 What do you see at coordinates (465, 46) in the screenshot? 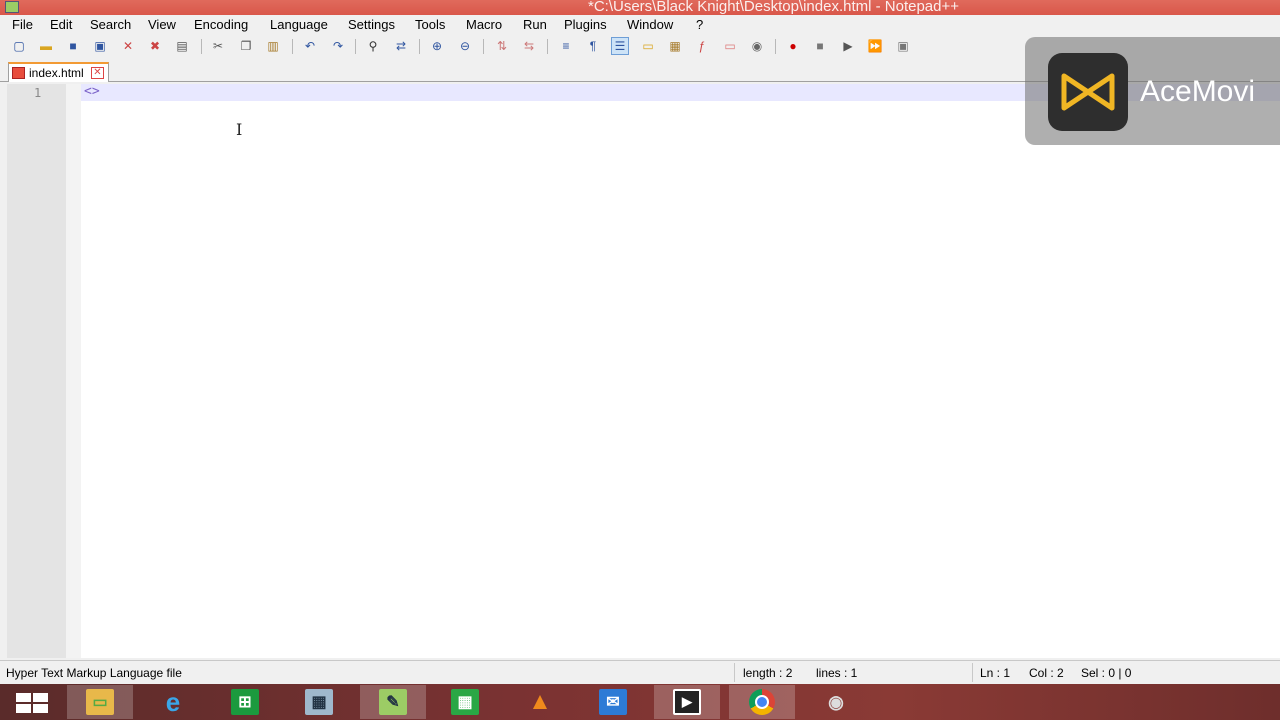
I see `zoom-out-icon: ⊖` at bounding box center [465, 46].